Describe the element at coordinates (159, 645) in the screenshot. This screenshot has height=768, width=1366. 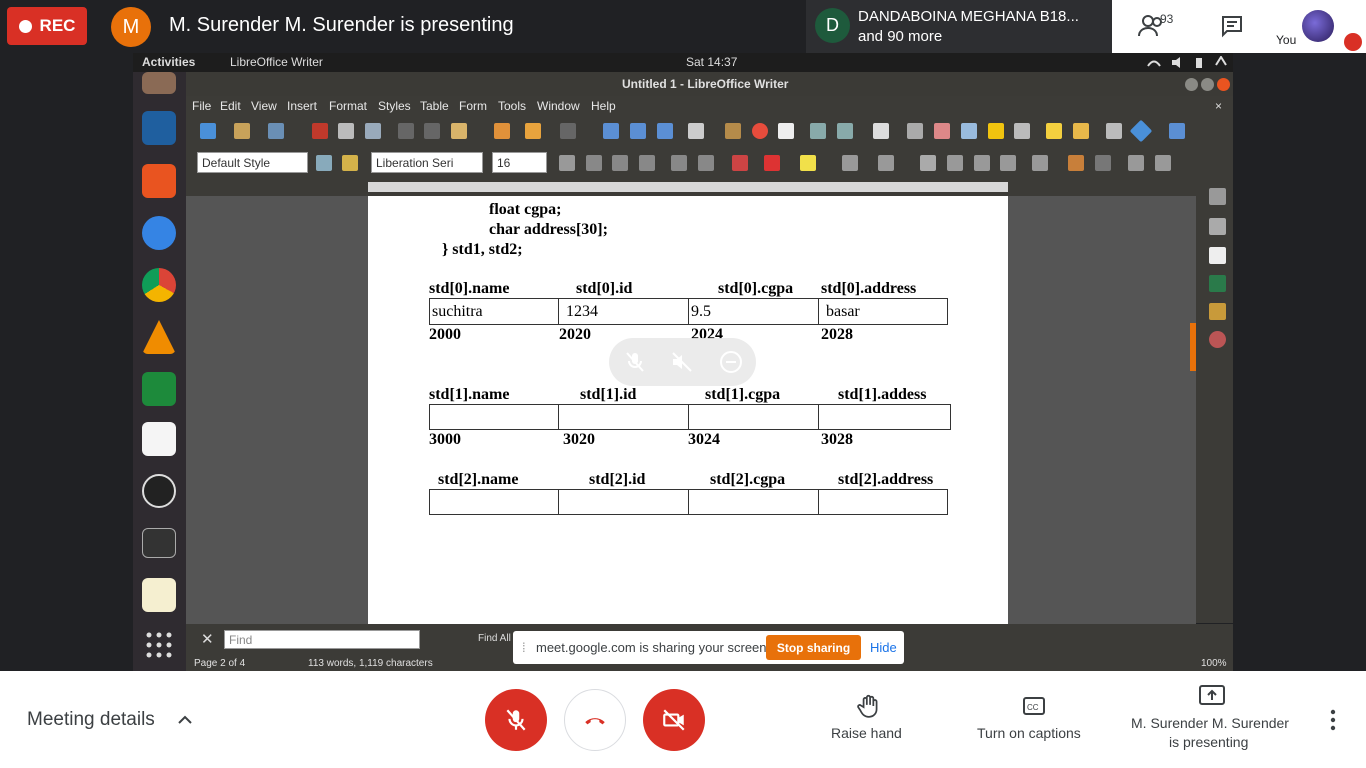
I see `app-grid-icon` at that location.